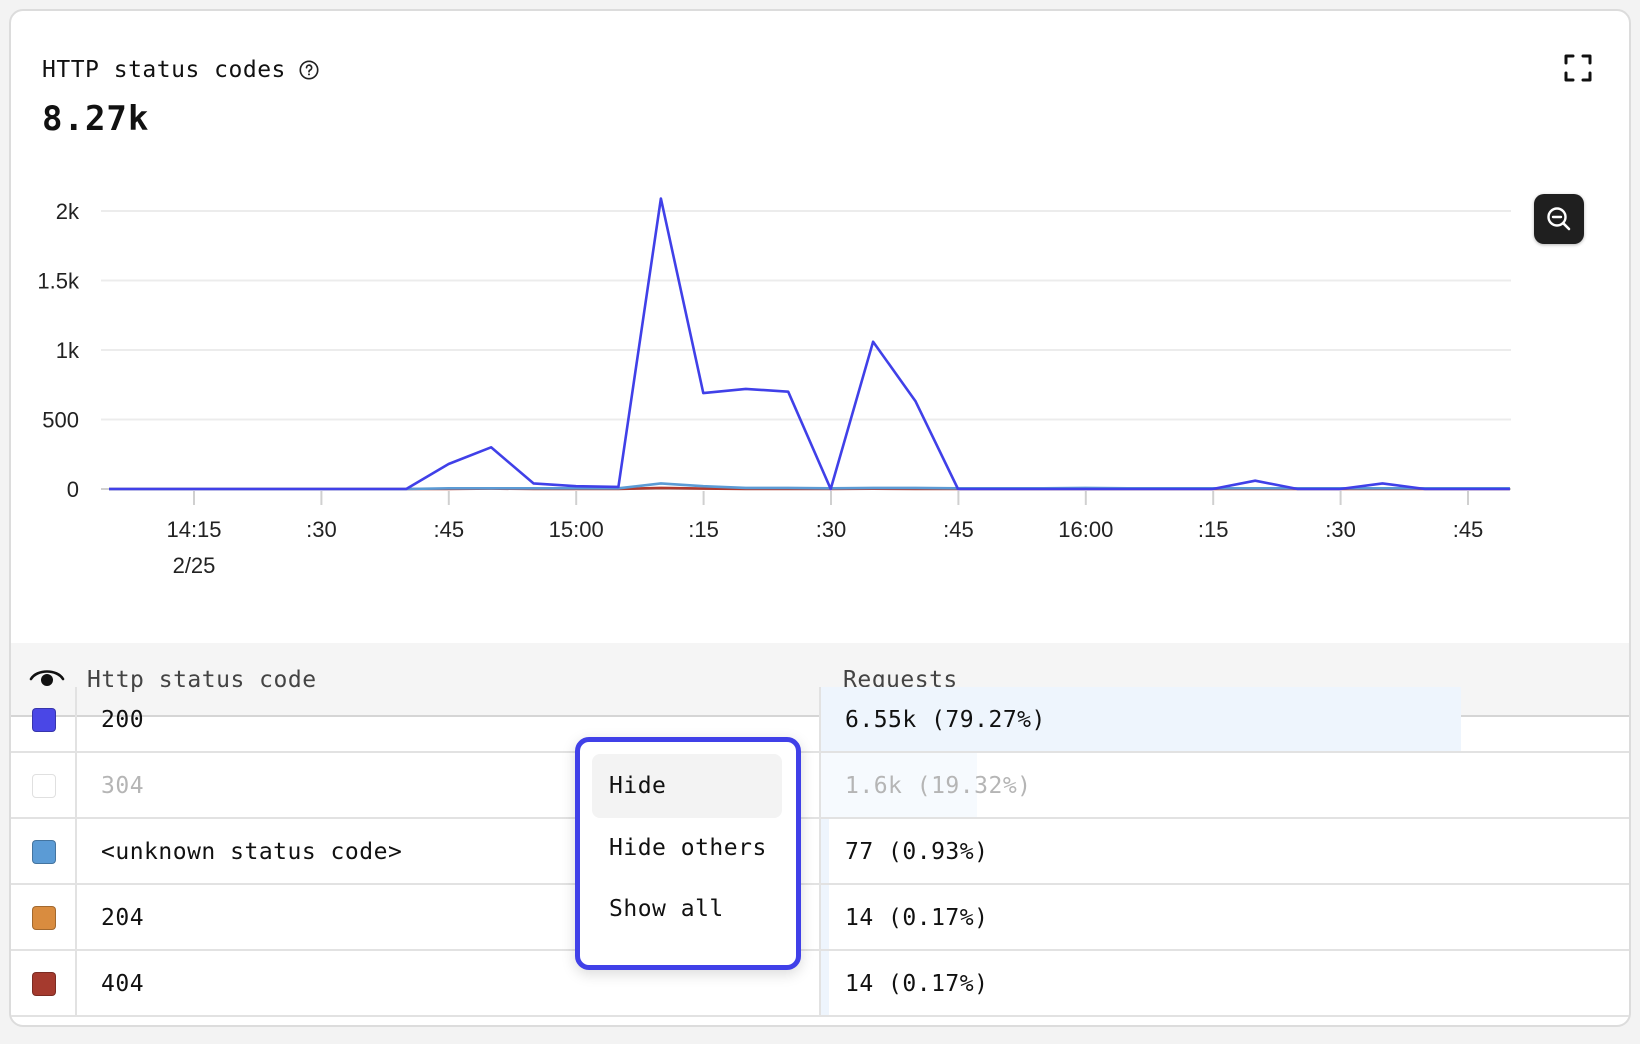 The width and height of the screenshot is (1640, 1044). I want to click on menu-item-hide-label: Hide, so click(637, 786).